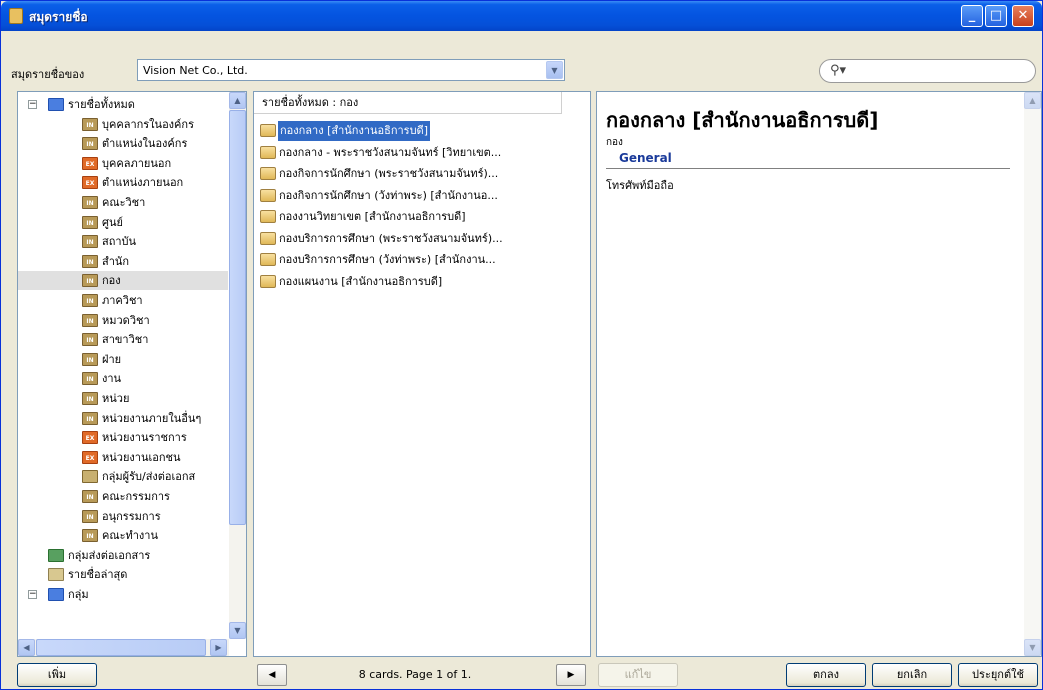  I want to click on title-bar: สมุดรายชื่อ _ □ ✕, so click(521, 16).